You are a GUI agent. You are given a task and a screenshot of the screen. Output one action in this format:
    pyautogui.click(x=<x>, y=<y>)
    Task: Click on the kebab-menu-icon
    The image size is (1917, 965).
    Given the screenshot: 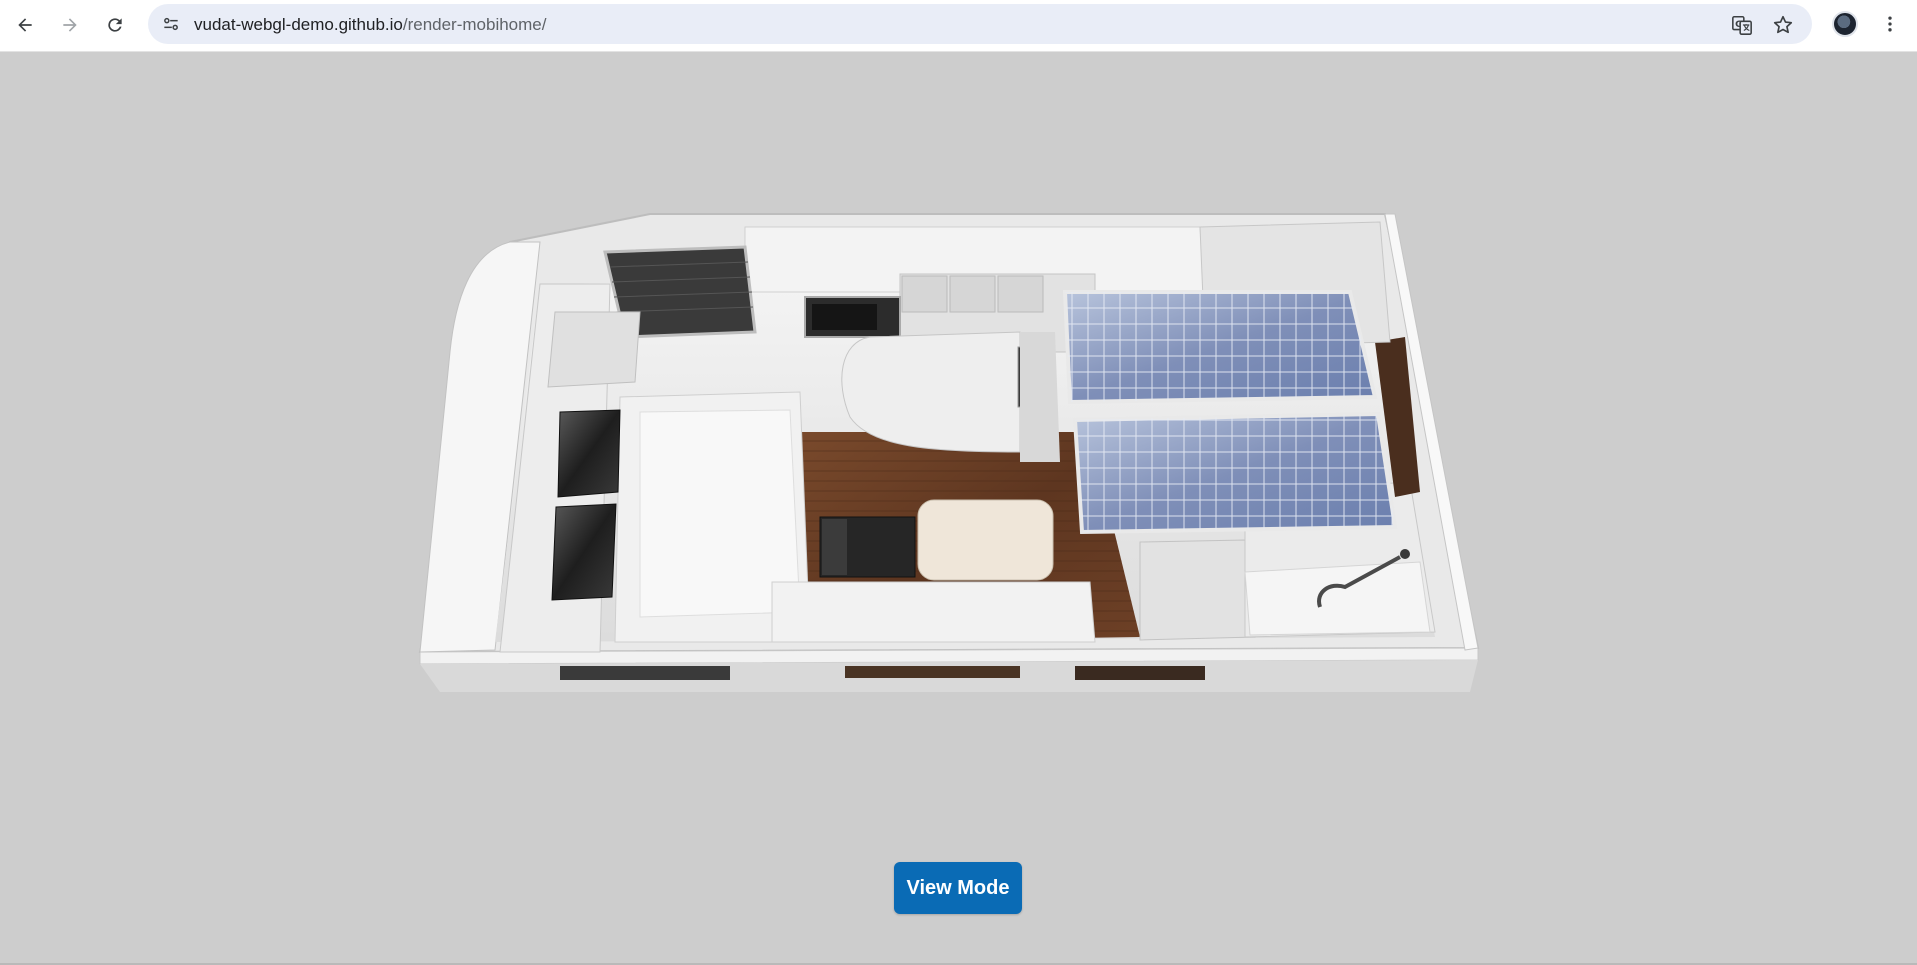 What is the action you would take?
    pyautogui.click(x=1890, y=24)
    